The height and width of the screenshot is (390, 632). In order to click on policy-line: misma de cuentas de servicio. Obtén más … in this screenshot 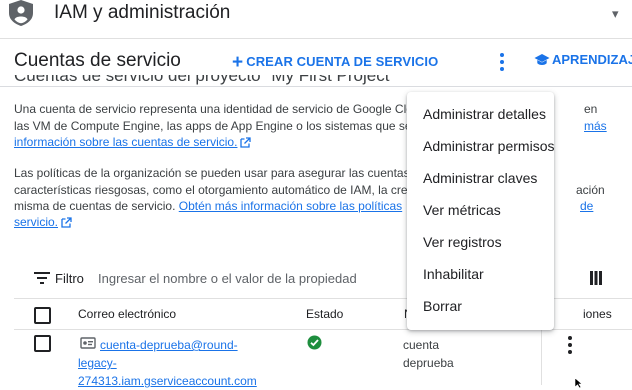, I will do `click(208, 206)`.